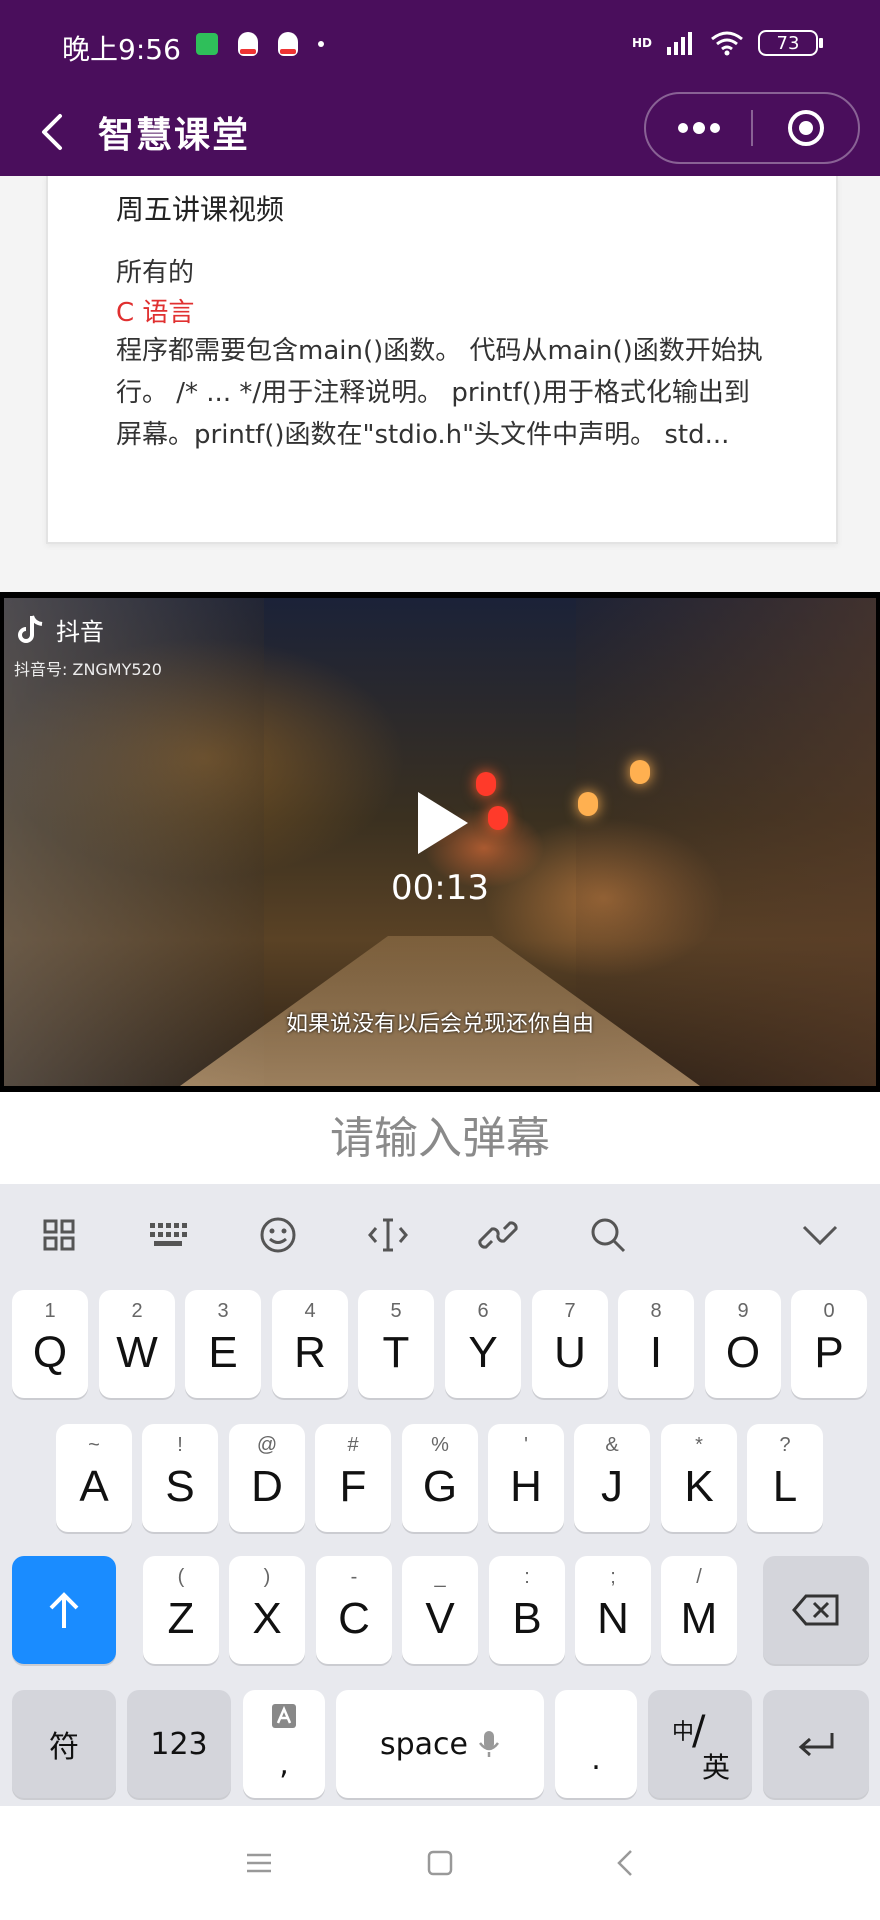 This screenshot has height=1920, width=880. What do you see at coordinates (353, 1486) in the screenshot?
I see `key-label: F` at bounding box center [353, 1486].